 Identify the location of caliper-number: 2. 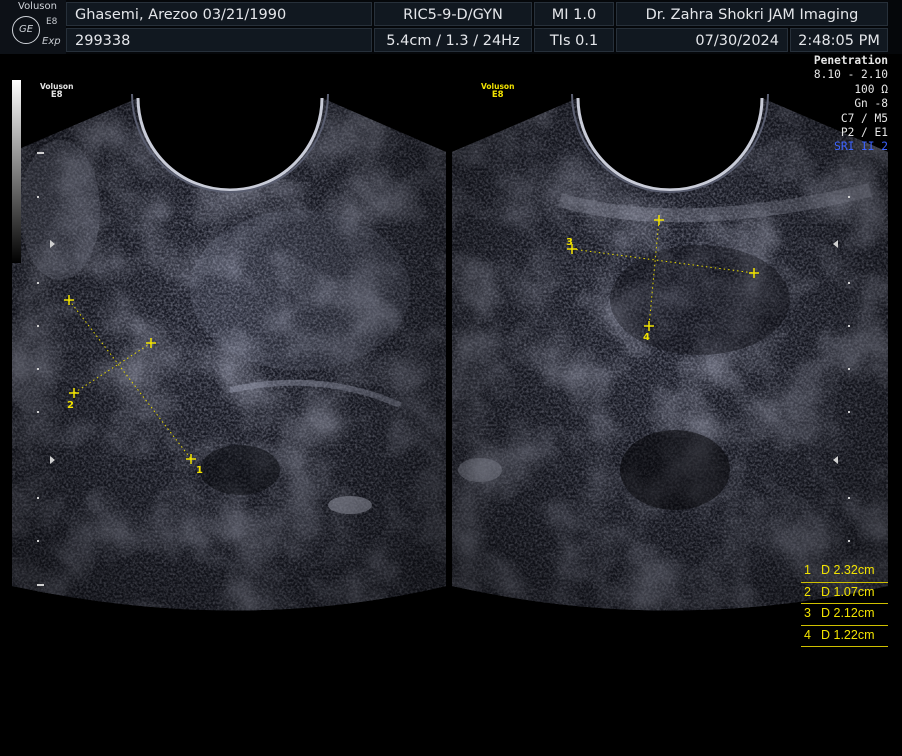
(70, 405).